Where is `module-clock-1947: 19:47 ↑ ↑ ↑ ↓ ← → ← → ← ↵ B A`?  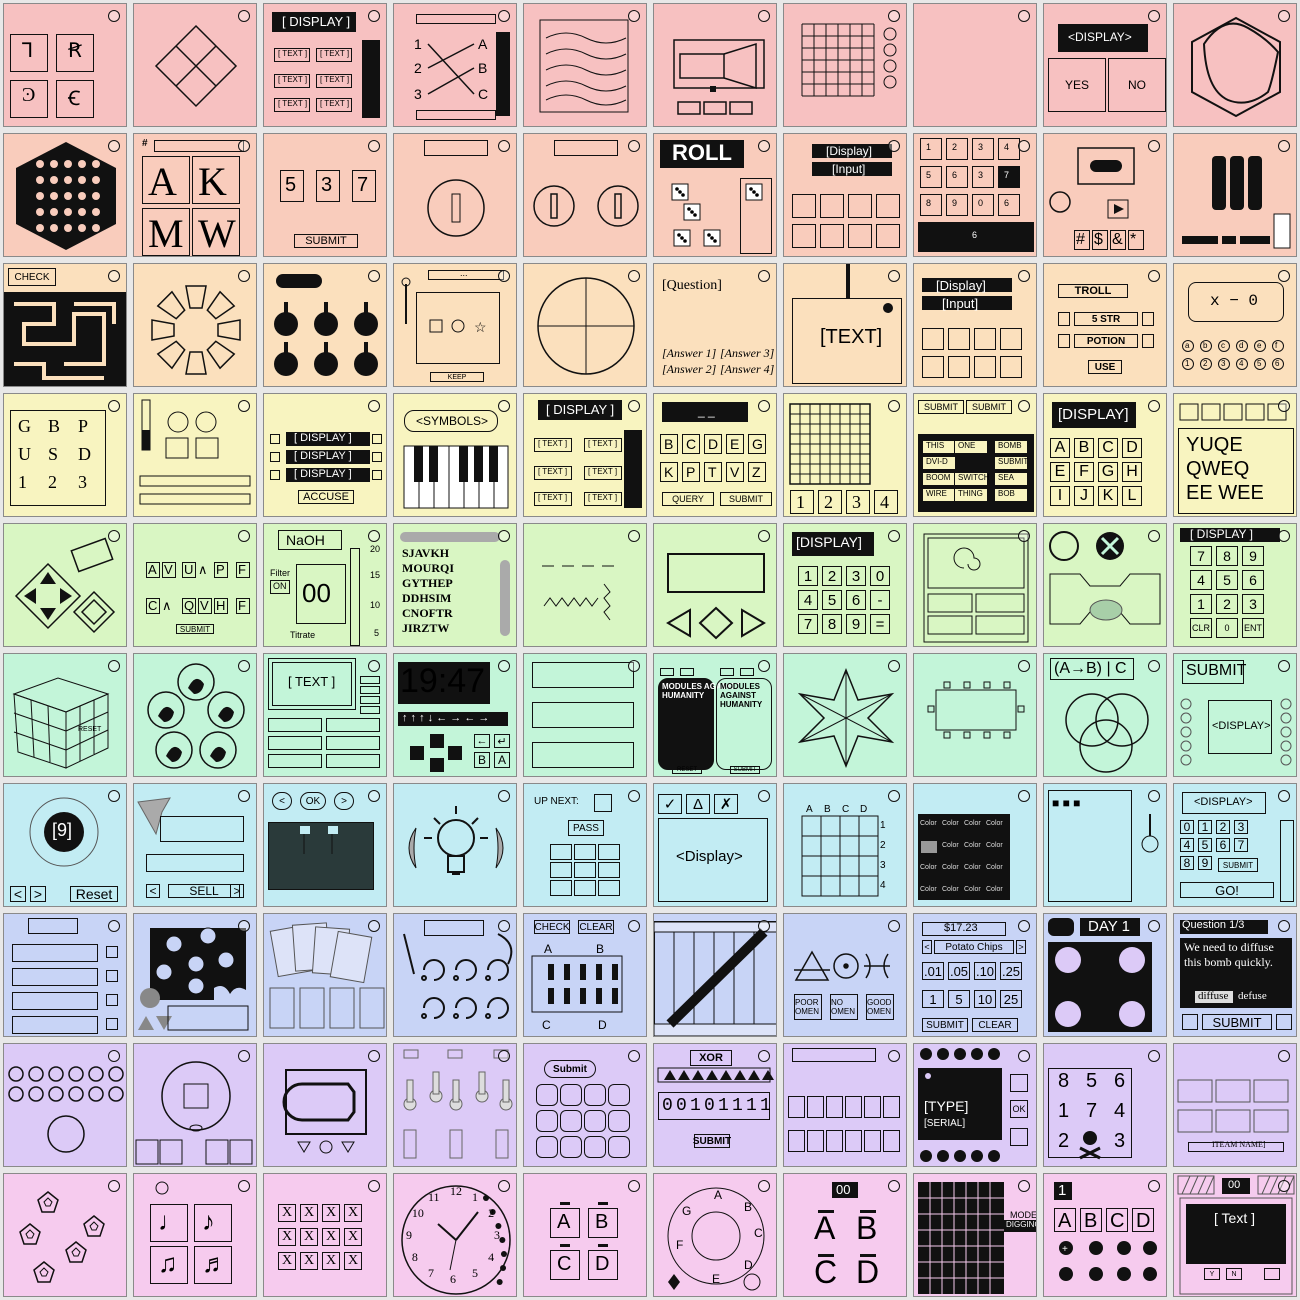 module-clock-1947: 19:47 ↑ ↑ ↑ ↓ ← → ← → ← ↵ B A is located at coordinates (455, 715).